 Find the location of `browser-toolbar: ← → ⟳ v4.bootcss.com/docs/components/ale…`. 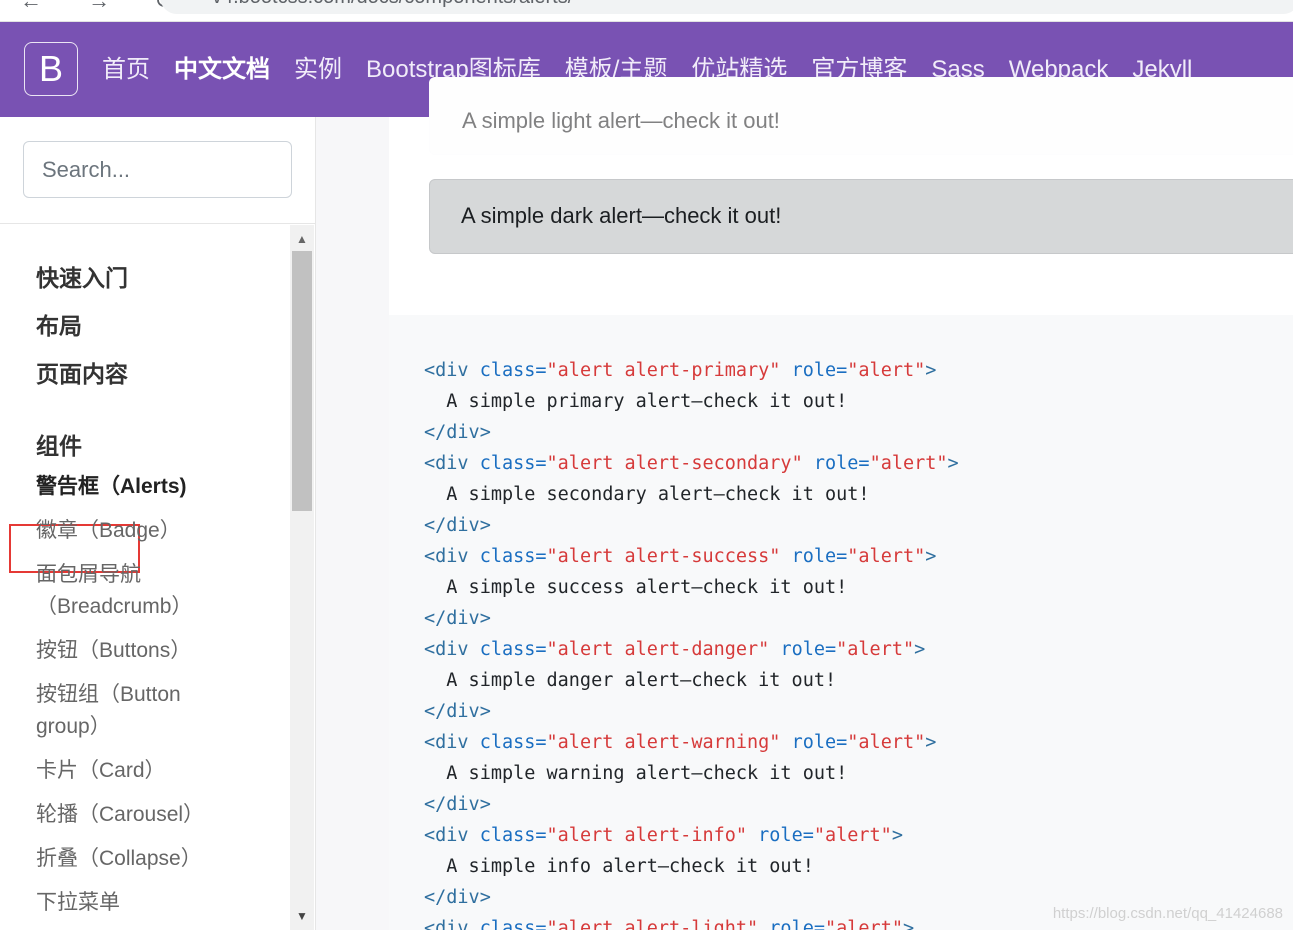

browser-toolbar: ← → ⟳ v4.bootcss.com/docs/components/ale… is located at coordinates (646, 11).